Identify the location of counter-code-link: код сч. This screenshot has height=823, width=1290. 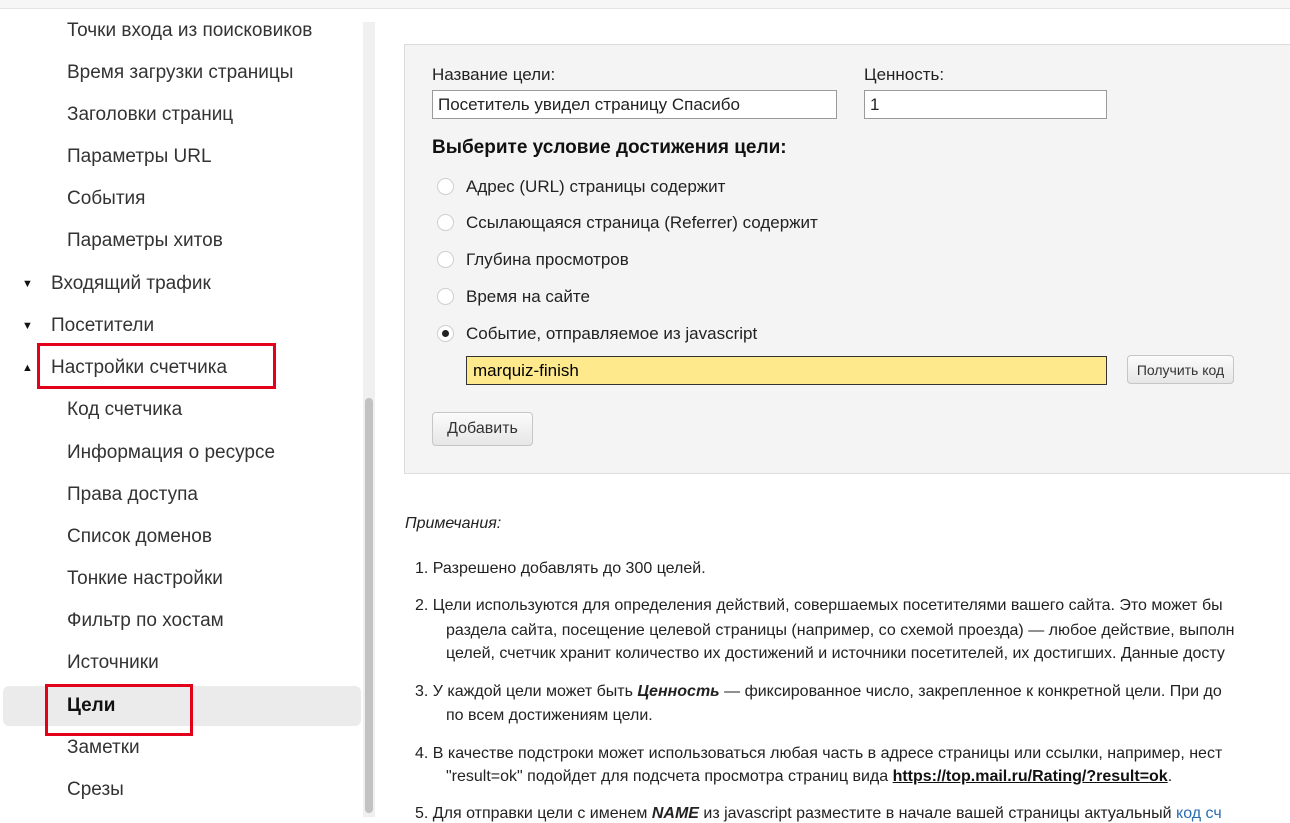
(1199, 813).